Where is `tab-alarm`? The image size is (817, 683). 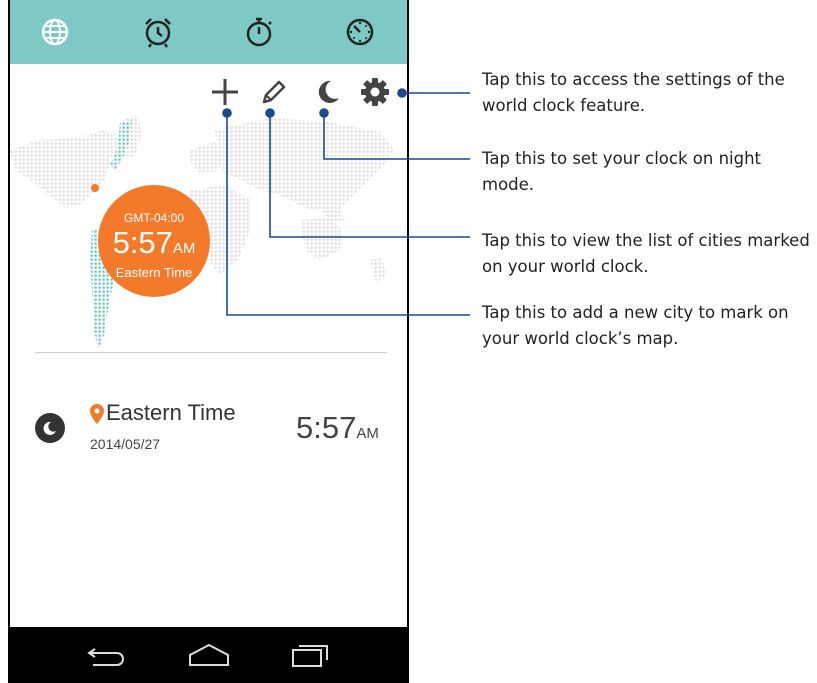
tab-alarm is located at coordinates (158, 32).